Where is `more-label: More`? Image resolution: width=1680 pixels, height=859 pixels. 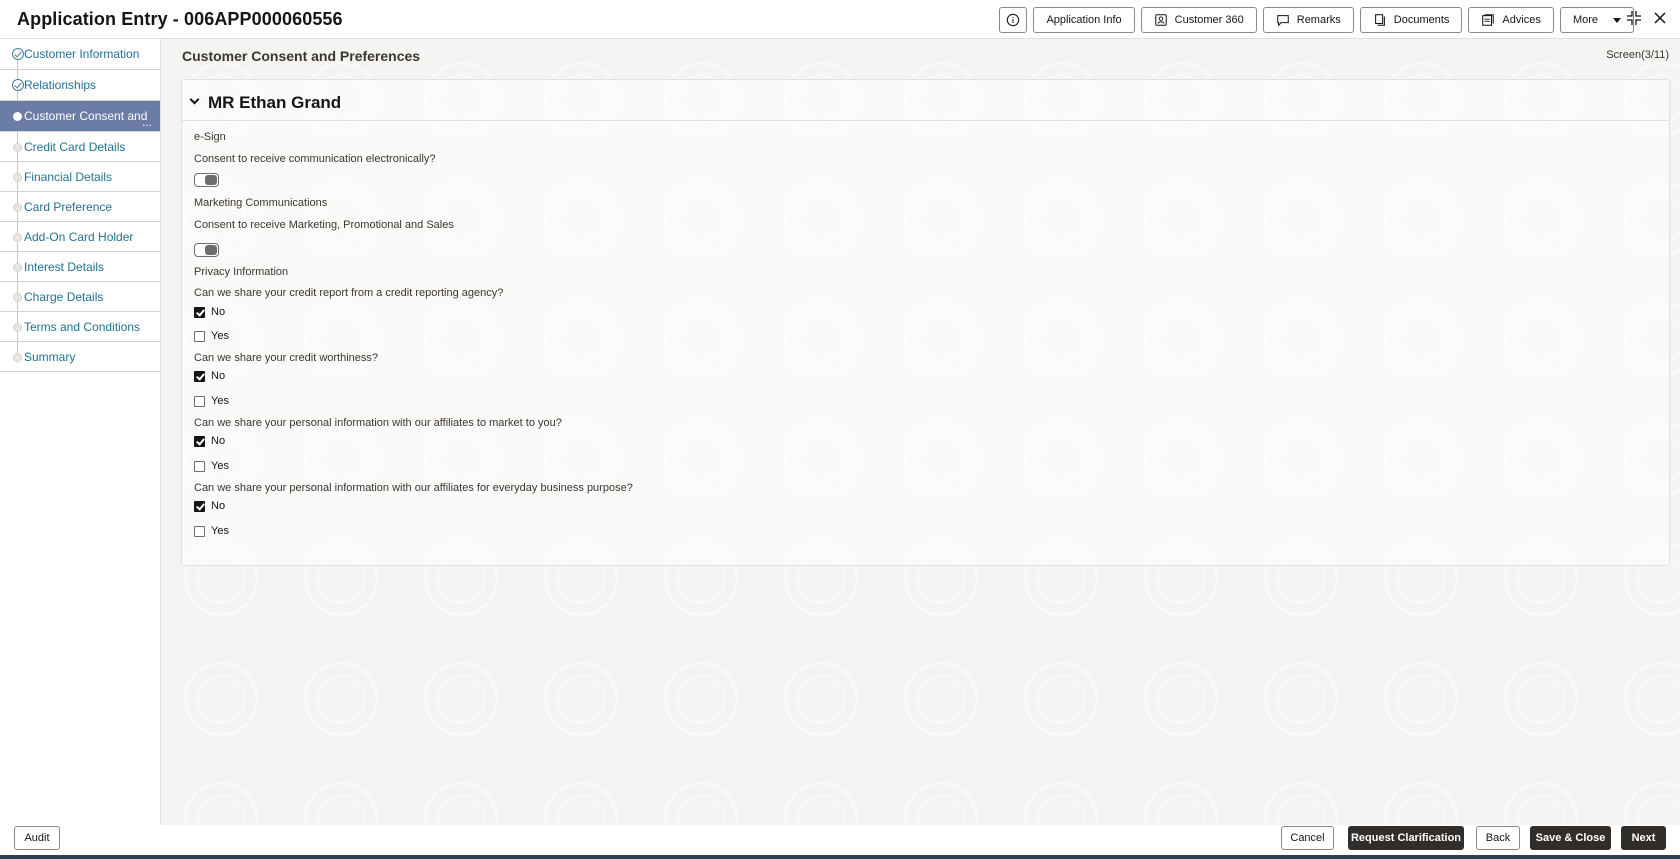 more-label: More is located at coordinates (1585, 20).